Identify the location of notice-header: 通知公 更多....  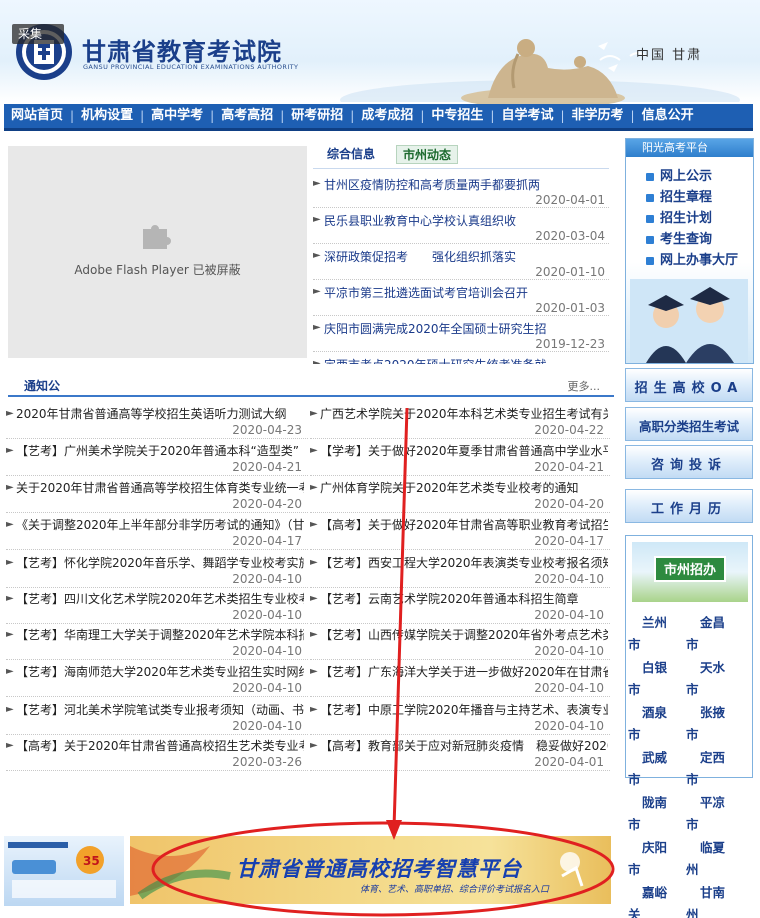
(311, 385).